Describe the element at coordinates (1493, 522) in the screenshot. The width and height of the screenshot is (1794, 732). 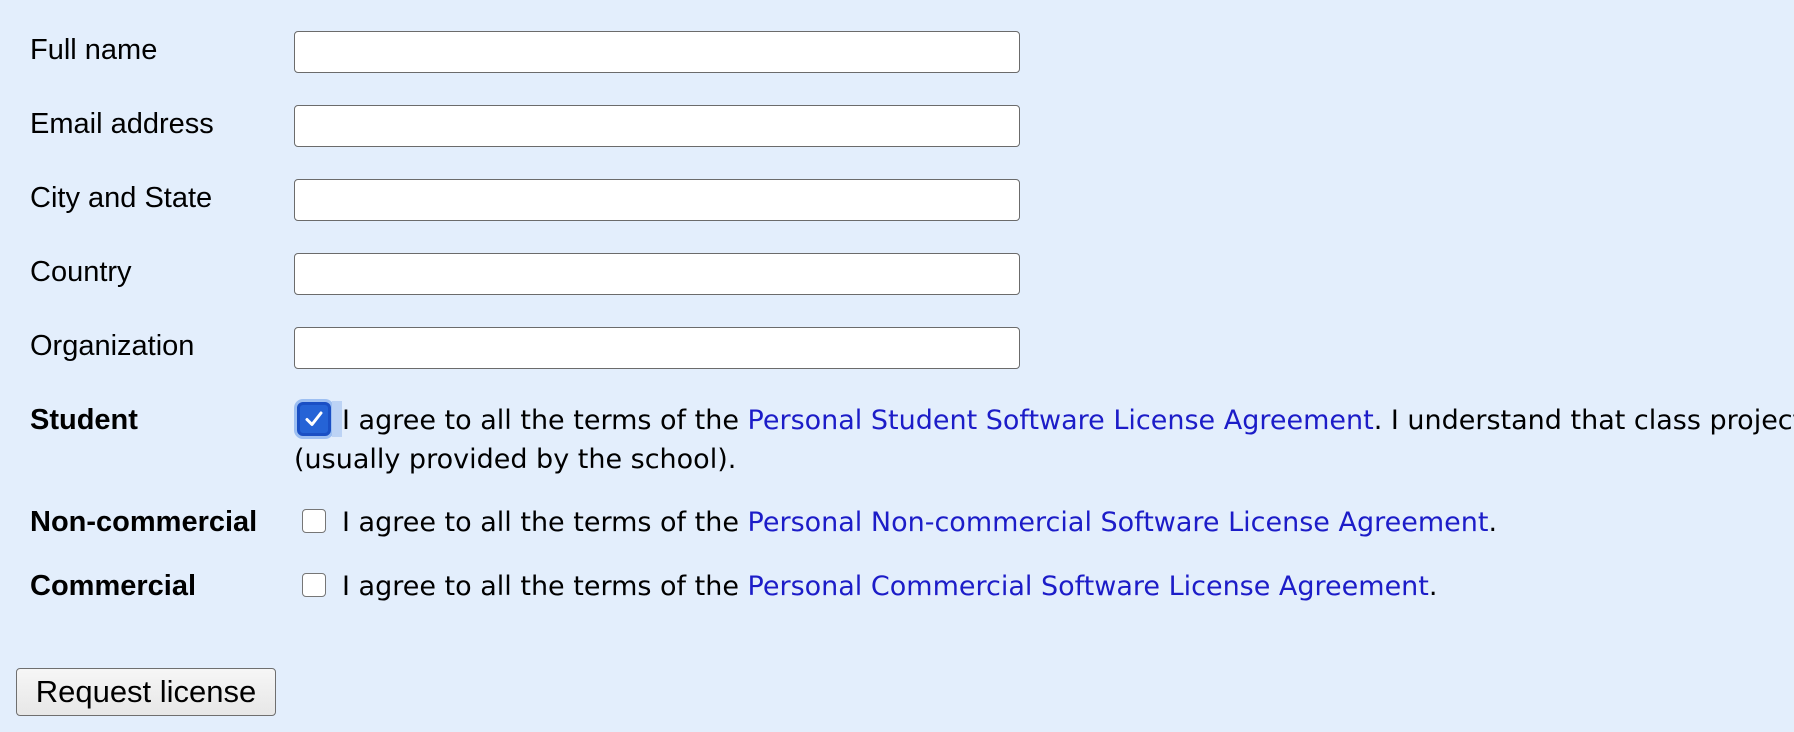
I see `noncommercial-agree-suffix: .` at that location.